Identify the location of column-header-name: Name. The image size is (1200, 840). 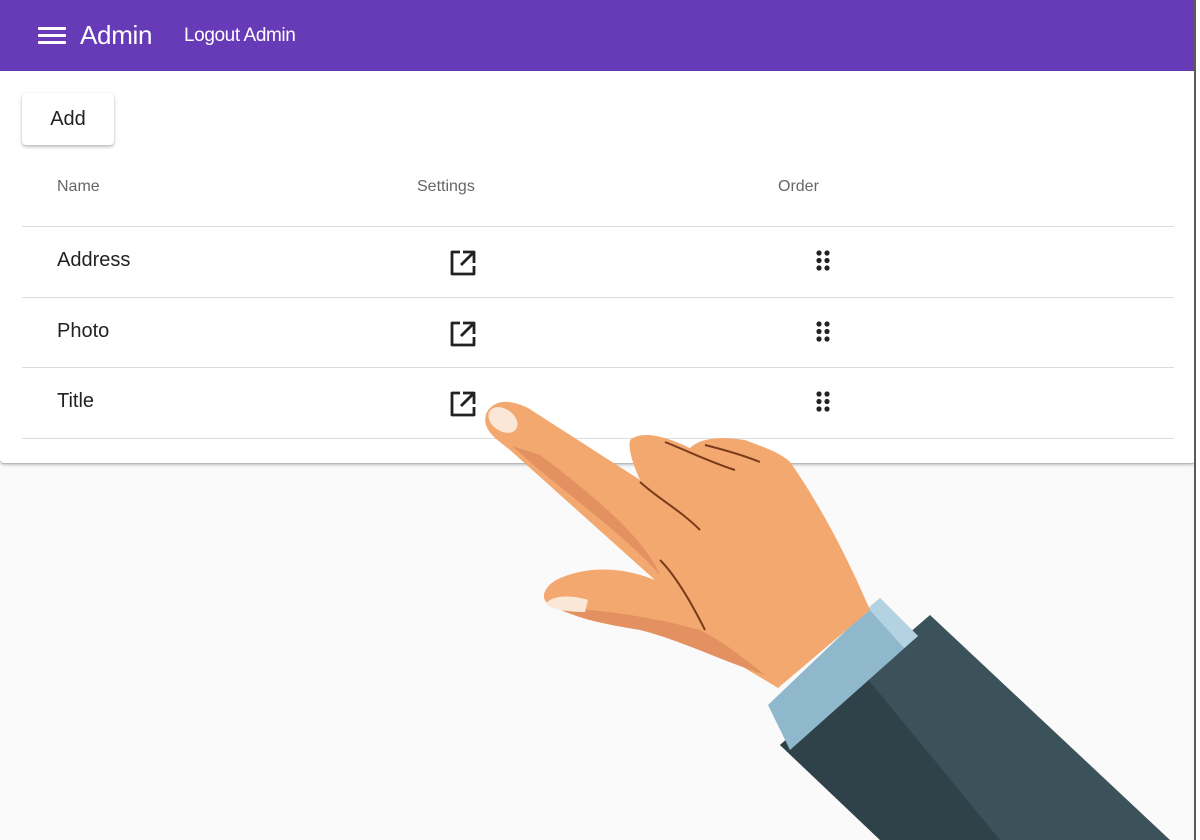
(78, 186).